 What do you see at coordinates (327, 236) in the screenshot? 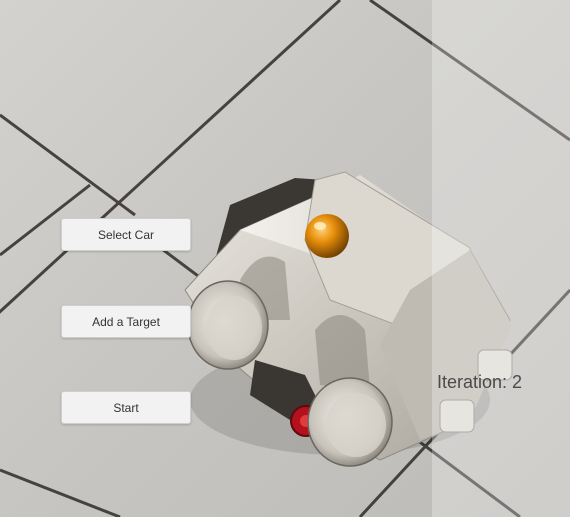
I see `target-sphere` at bounding box center [327, 236].